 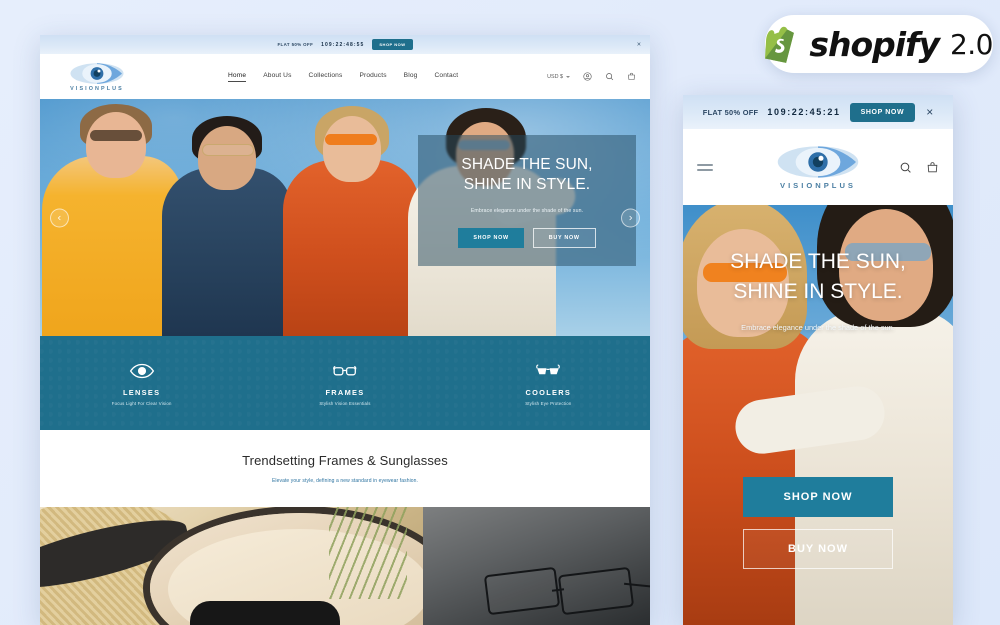 I want to click on nav-item-collections: Collections, so click(x=326, y=77).